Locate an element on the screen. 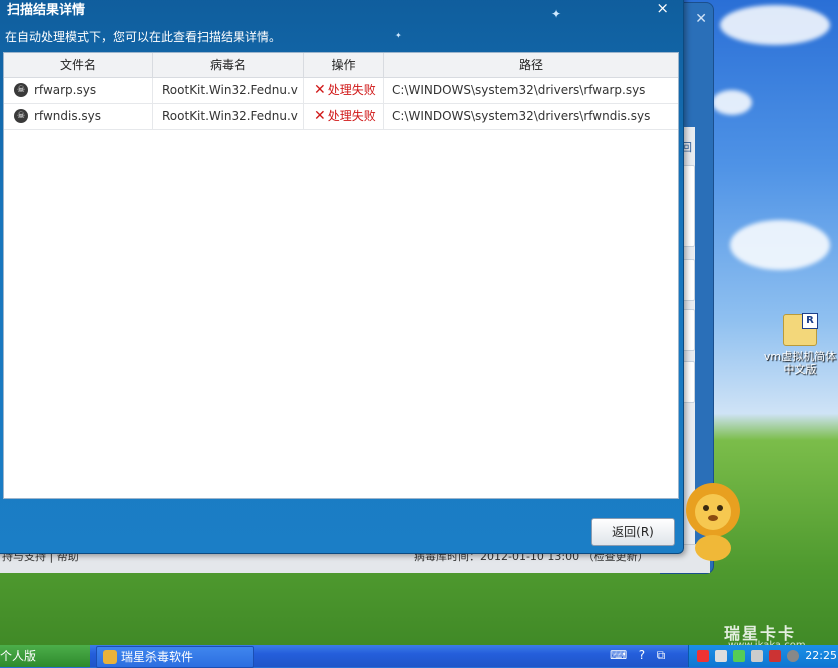 This screenshot has height=668, width=838. lion-mascot-icon is located at coordinates (713, 521).